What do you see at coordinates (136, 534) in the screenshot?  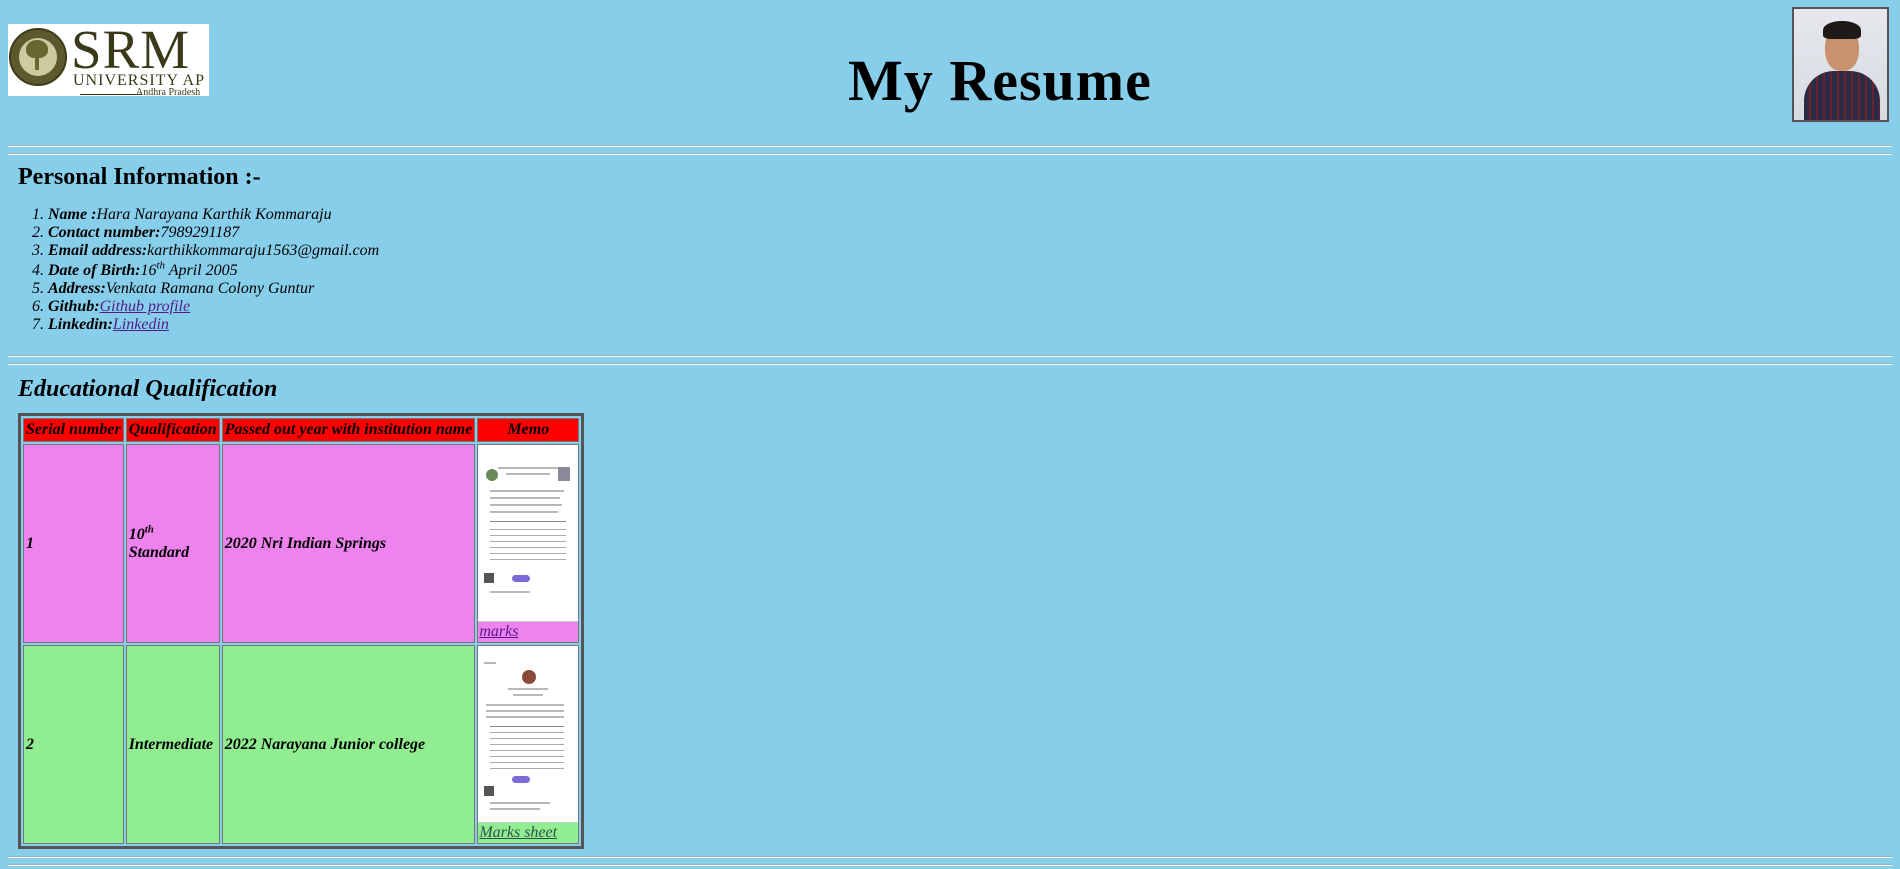 I see `qual-text: 10` at bounding box center [136, 534].